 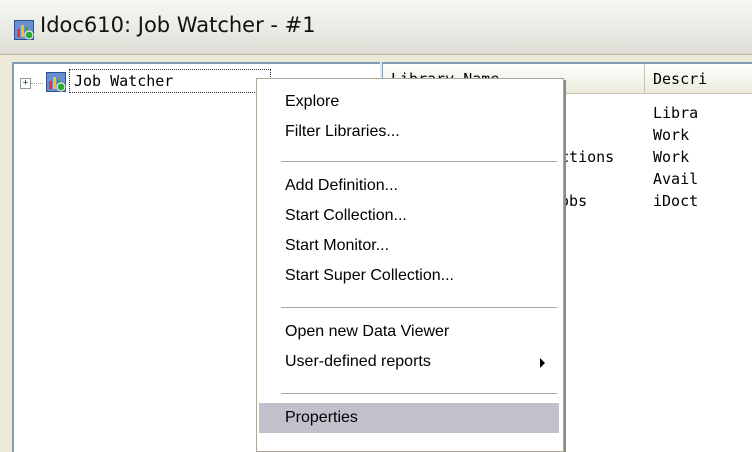 I want to click on menu-item-user-defined-reports: User-defined reports, so click(x=409, y=362).